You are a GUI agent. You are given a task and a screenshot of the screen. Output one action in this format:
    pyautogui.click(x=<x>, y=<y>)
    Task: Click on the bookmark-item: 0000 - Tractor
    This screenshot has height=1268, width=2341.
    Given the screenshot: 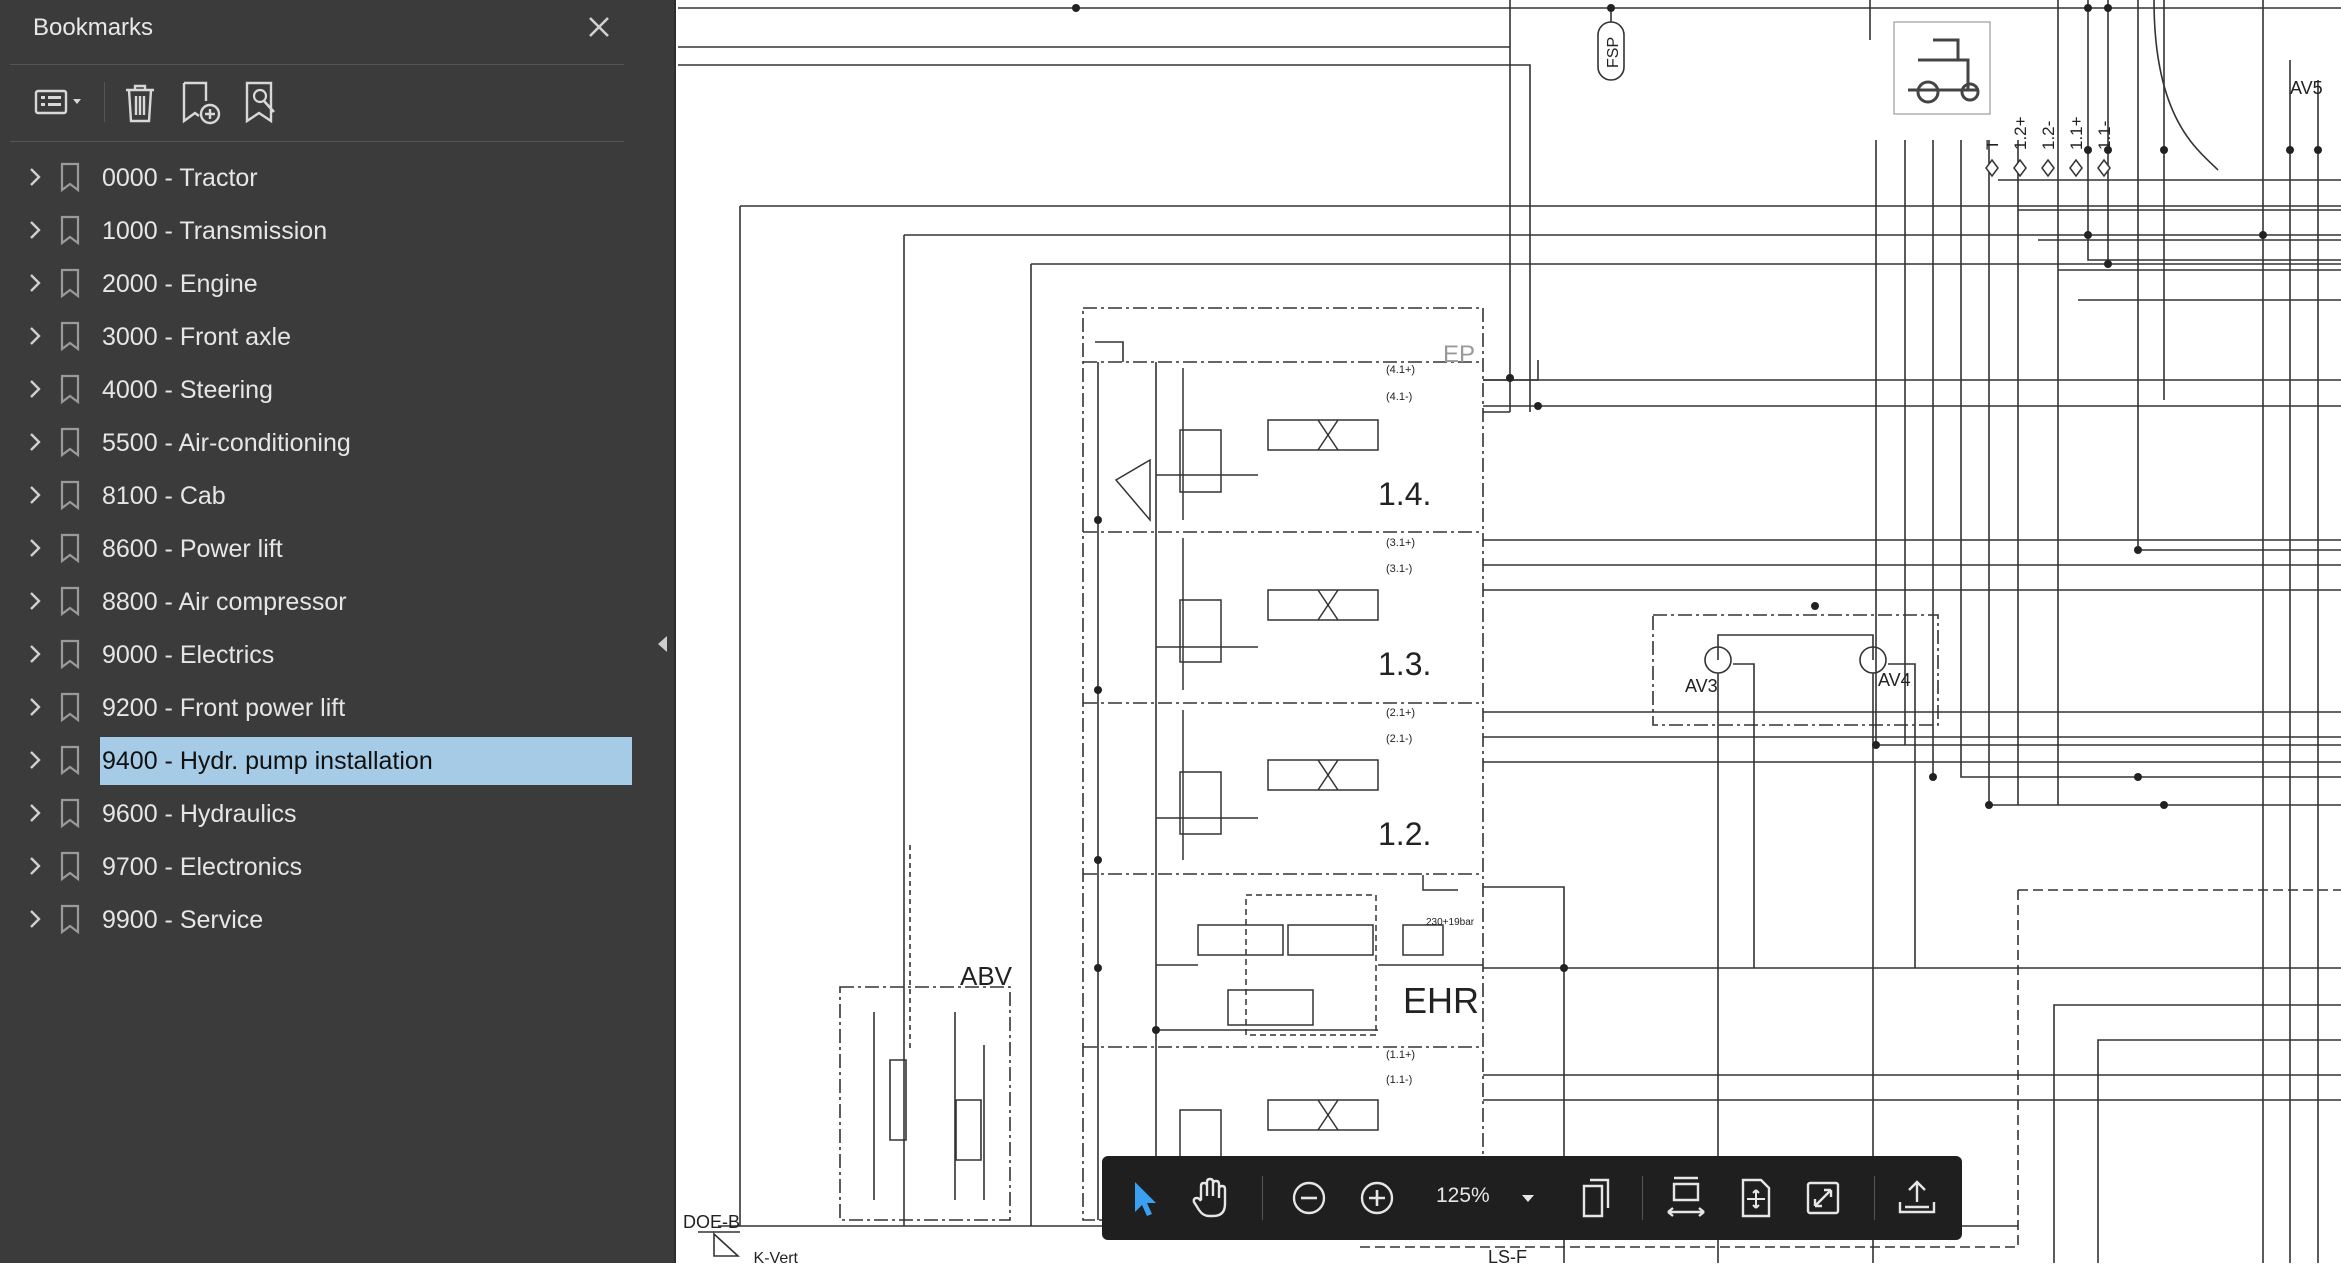 What is the action you would take?
    pyautogui.click(x=338, y=177)
    